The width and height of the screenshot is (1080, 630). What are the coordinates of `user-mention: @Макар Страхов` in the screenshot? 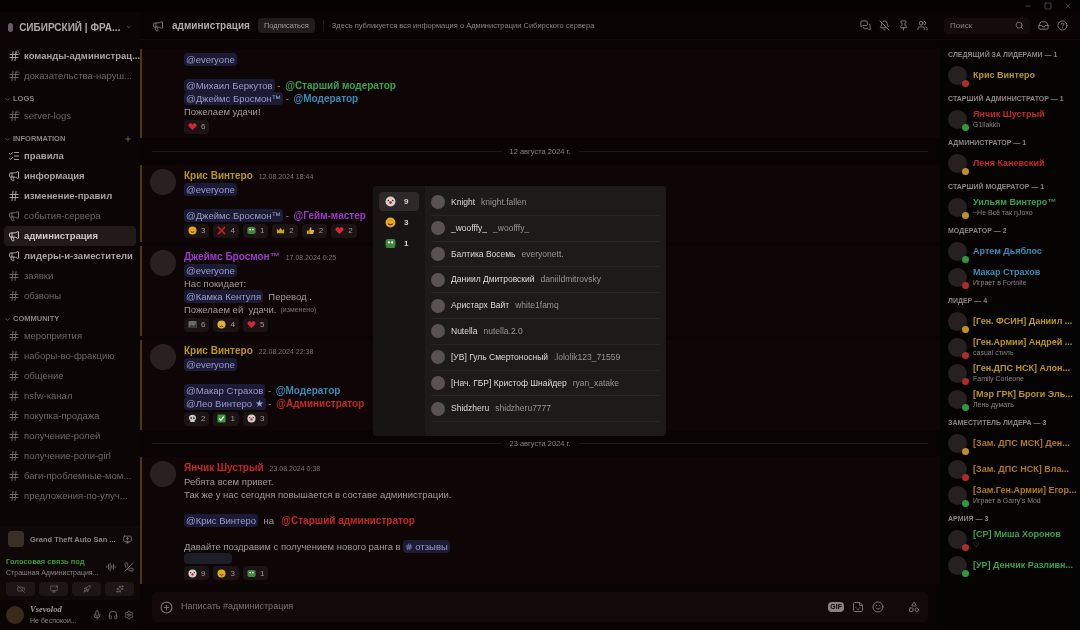 It's located at (225, 390).